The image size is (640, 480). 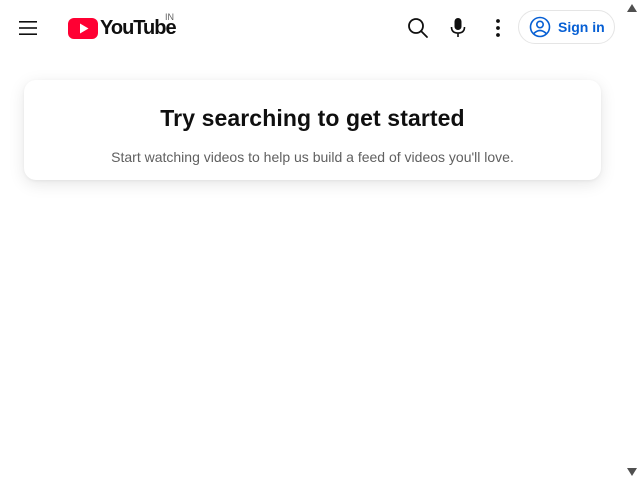 I want to click on search-button, so click(x=418, y=28).